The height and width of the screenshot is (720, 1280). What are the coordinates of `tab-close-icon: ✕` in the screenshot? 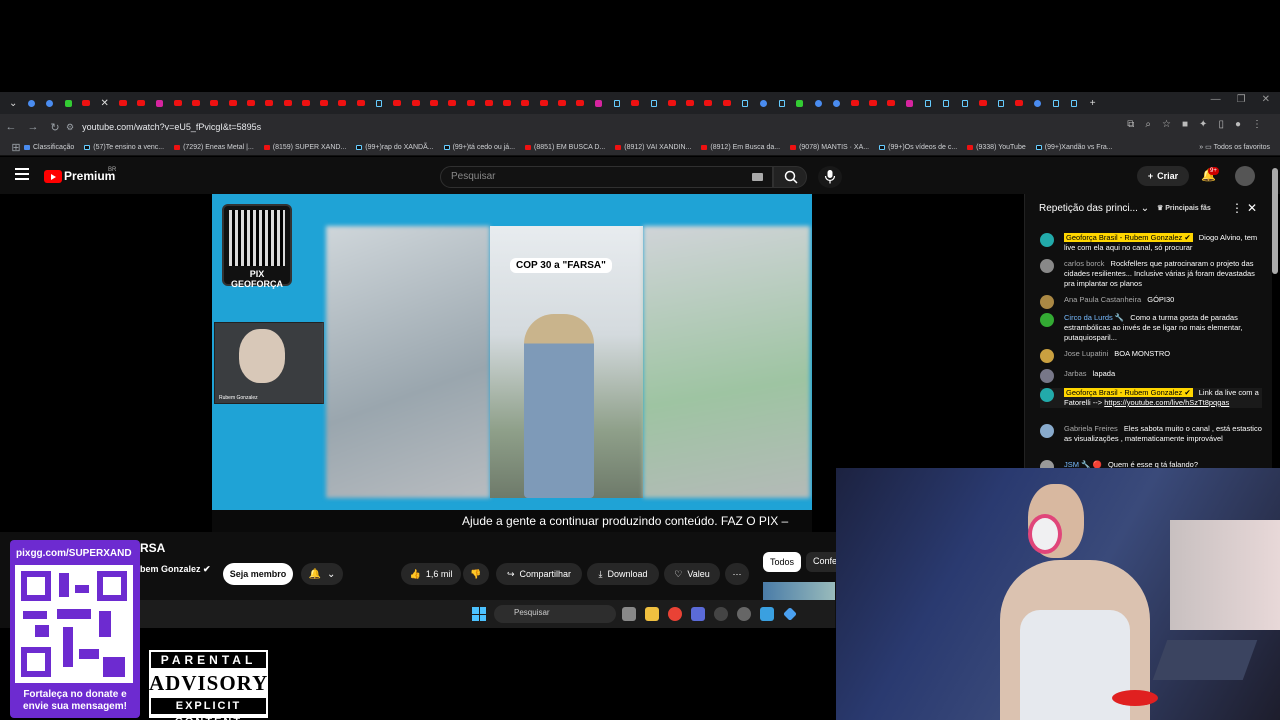 It's located at (104, 103).